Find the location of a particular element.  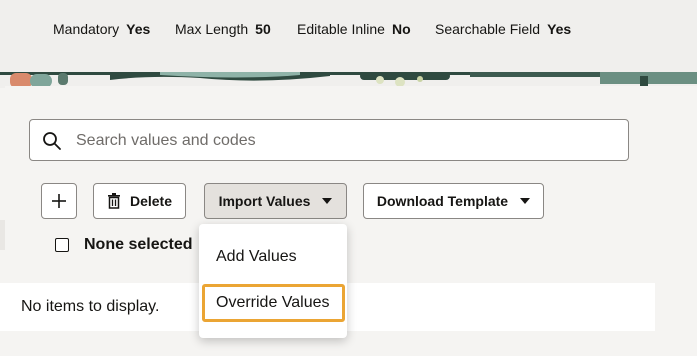

meta-label: Mandatory is located at coordinates (86, 29).